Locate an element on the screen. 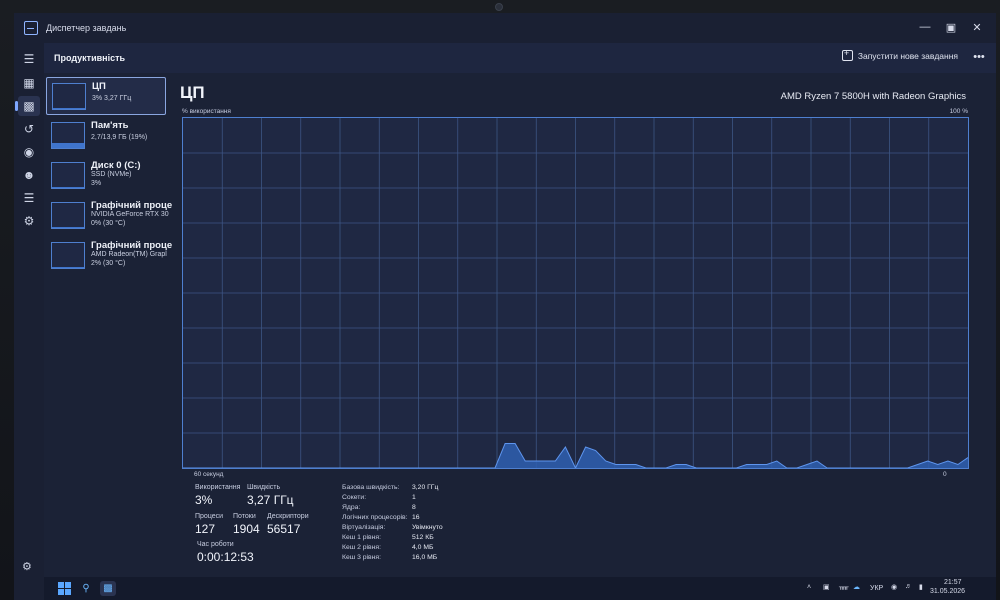 This screenshot has height=600, width=1000. sidebar-item-cpu: ЦП 3% 3,27 ГГц is located at coordinates (106, 96).